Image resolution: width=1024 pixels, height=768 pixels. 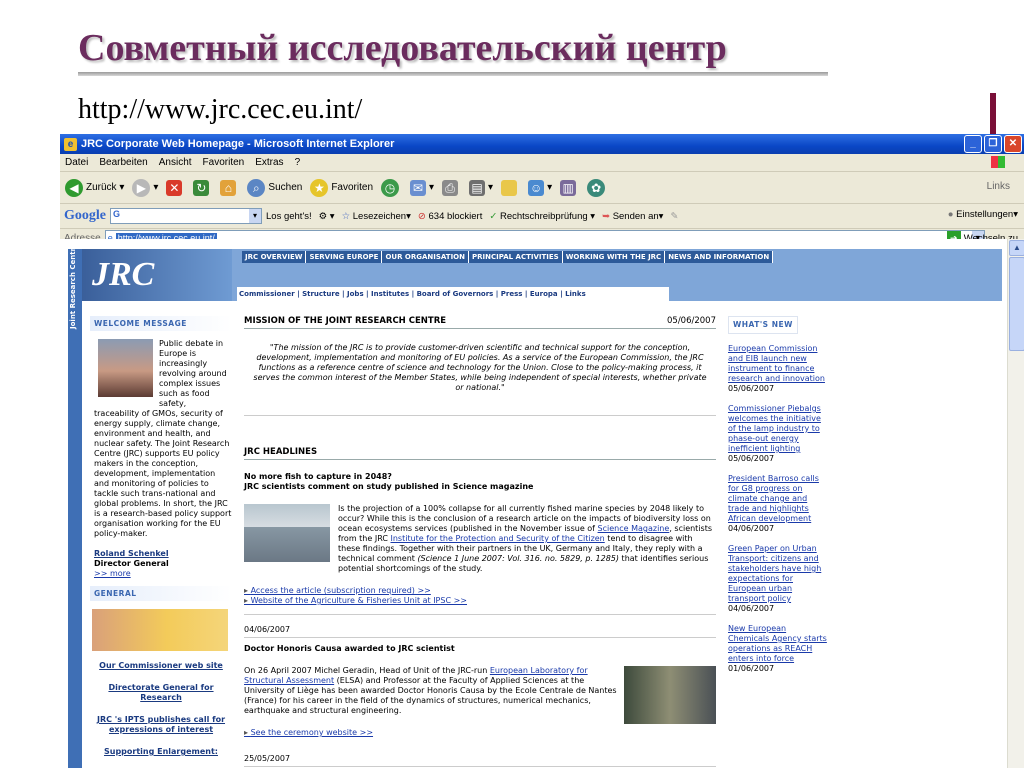 What do you see at coordinates (344, 257) in the screenshot?
I see `nav-serving-europe: SERVING EUROPE` at bounding box center [344, 257].